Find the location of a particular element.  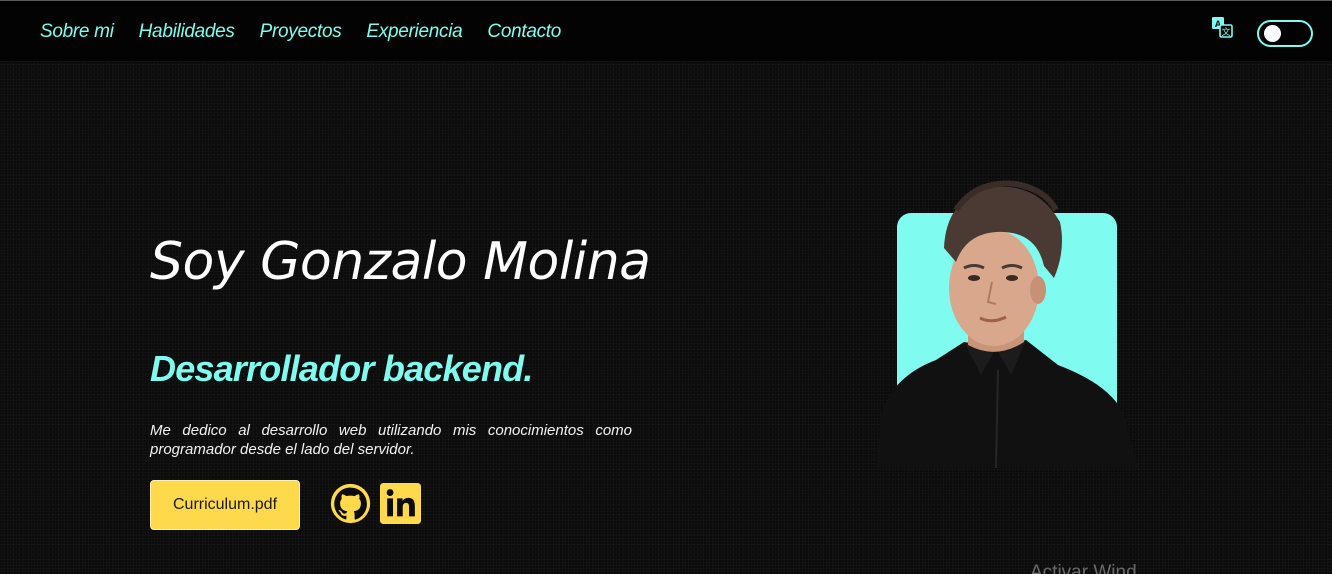

hero-name: Soy Gonzalo Molina is located at coordinates (400, 262).